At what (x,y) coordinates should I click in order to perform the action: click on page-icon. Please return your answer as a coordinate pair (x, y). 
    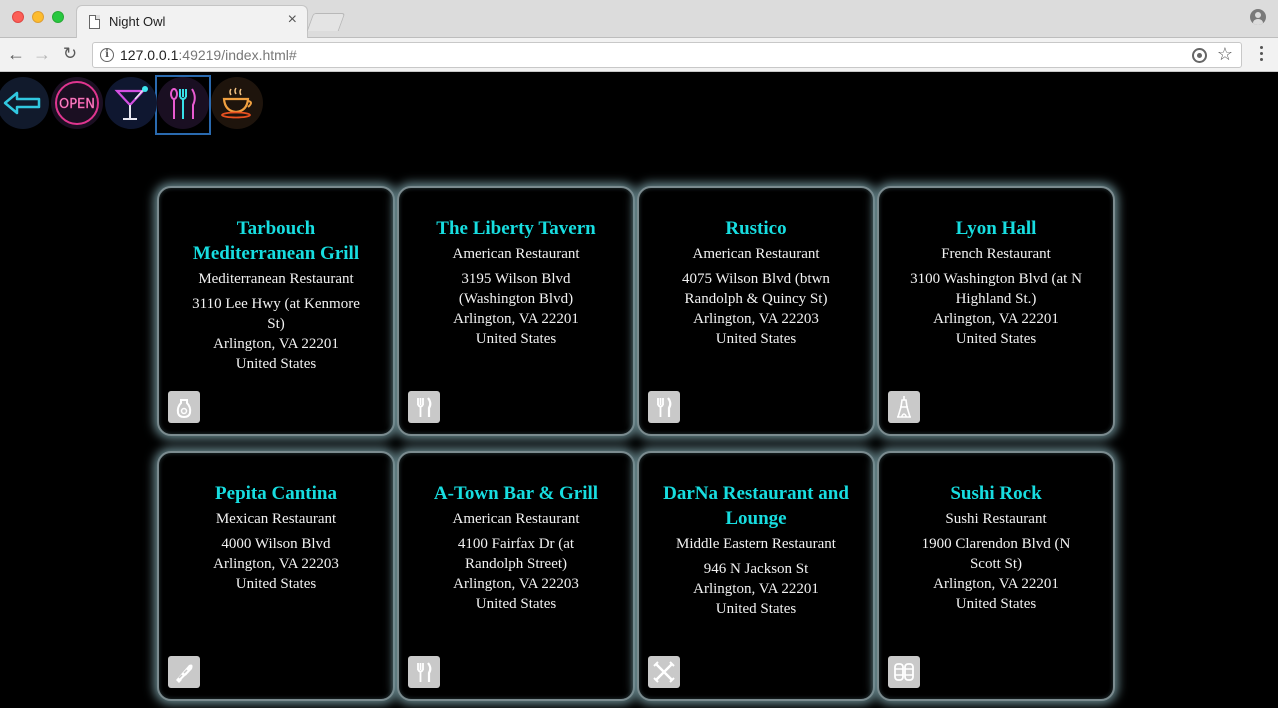
    Looking at the image, I should click on (94, 22).